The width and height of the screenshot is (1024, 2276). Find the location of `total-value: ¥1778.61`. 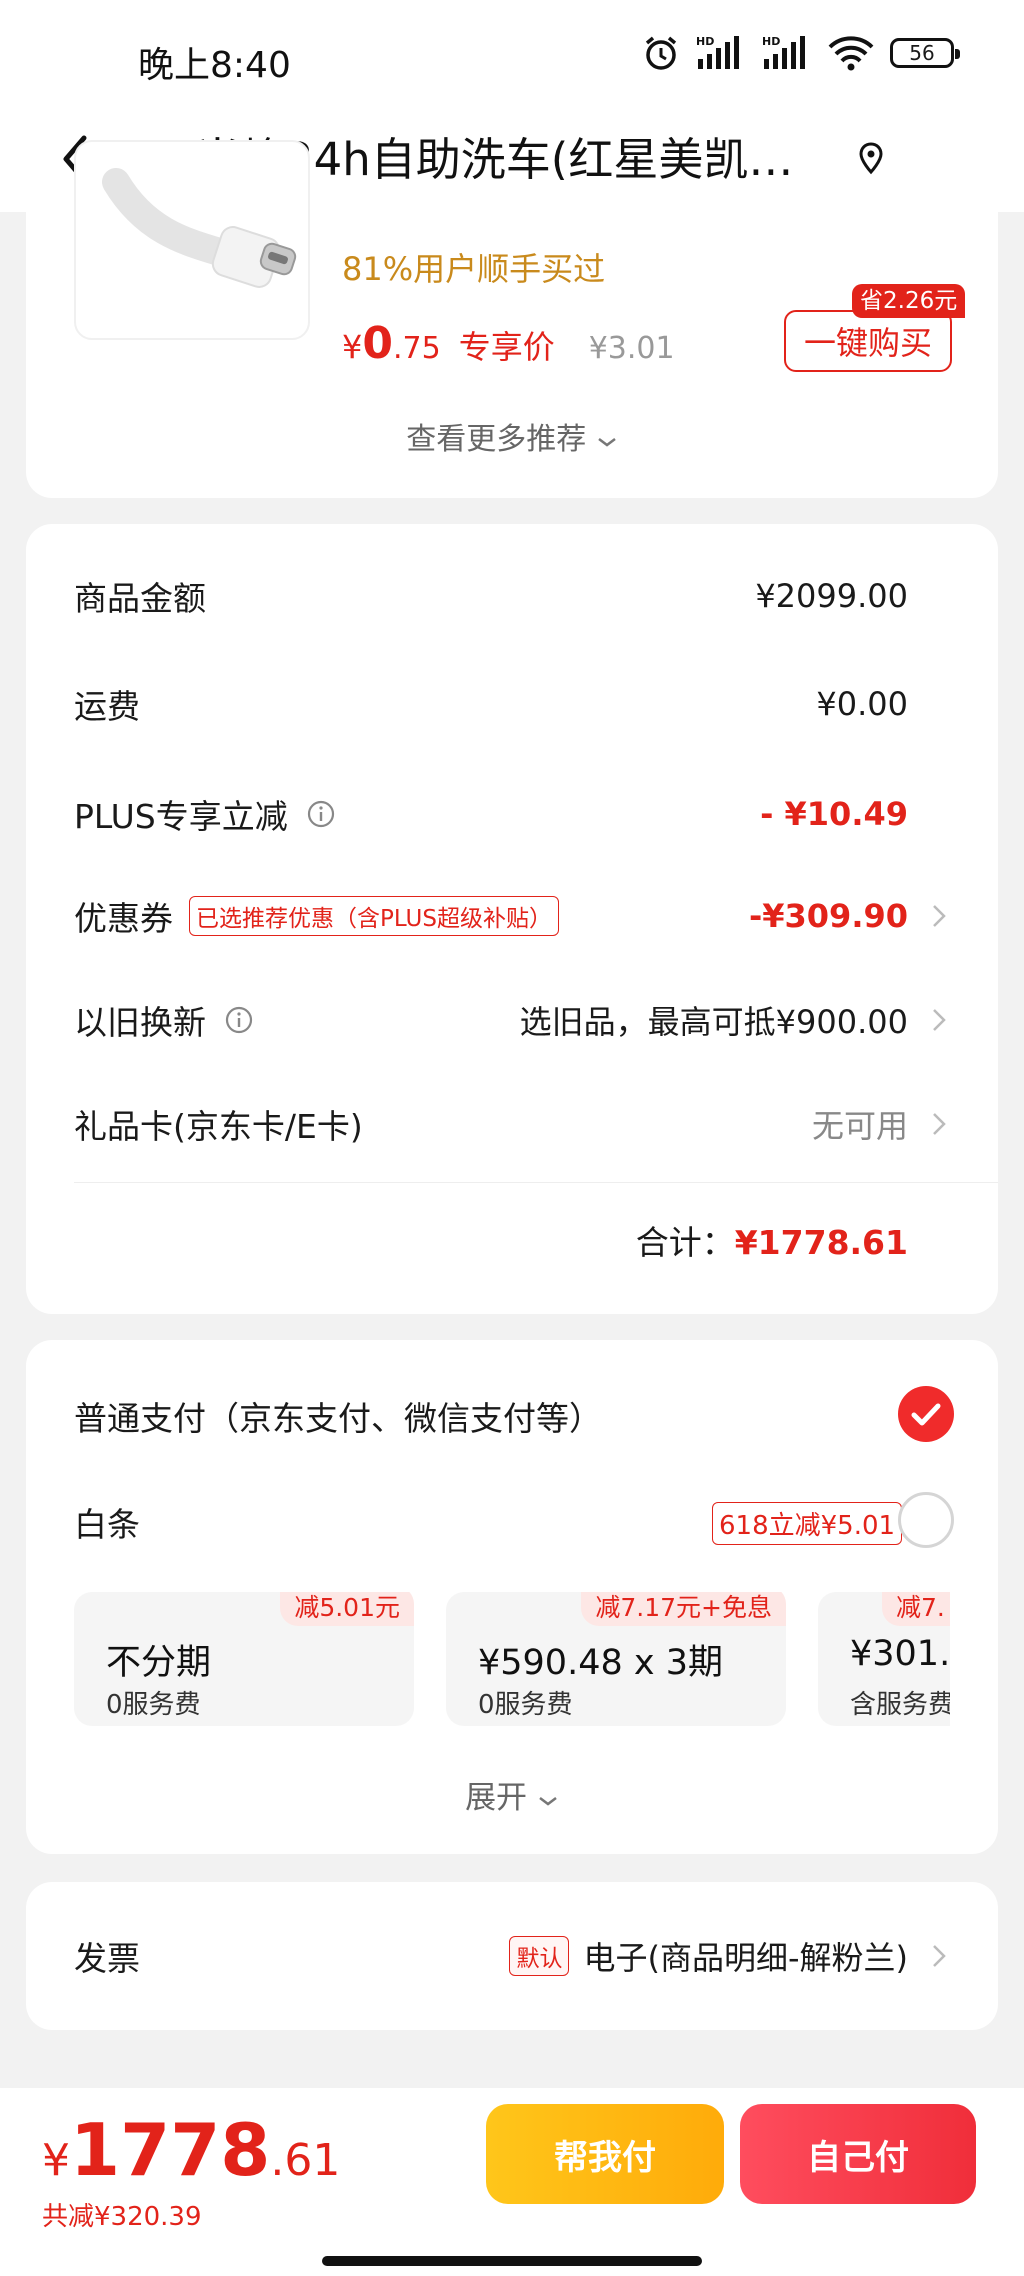

total-value: ¥1778.61 is located at coordinates (821, 1242).